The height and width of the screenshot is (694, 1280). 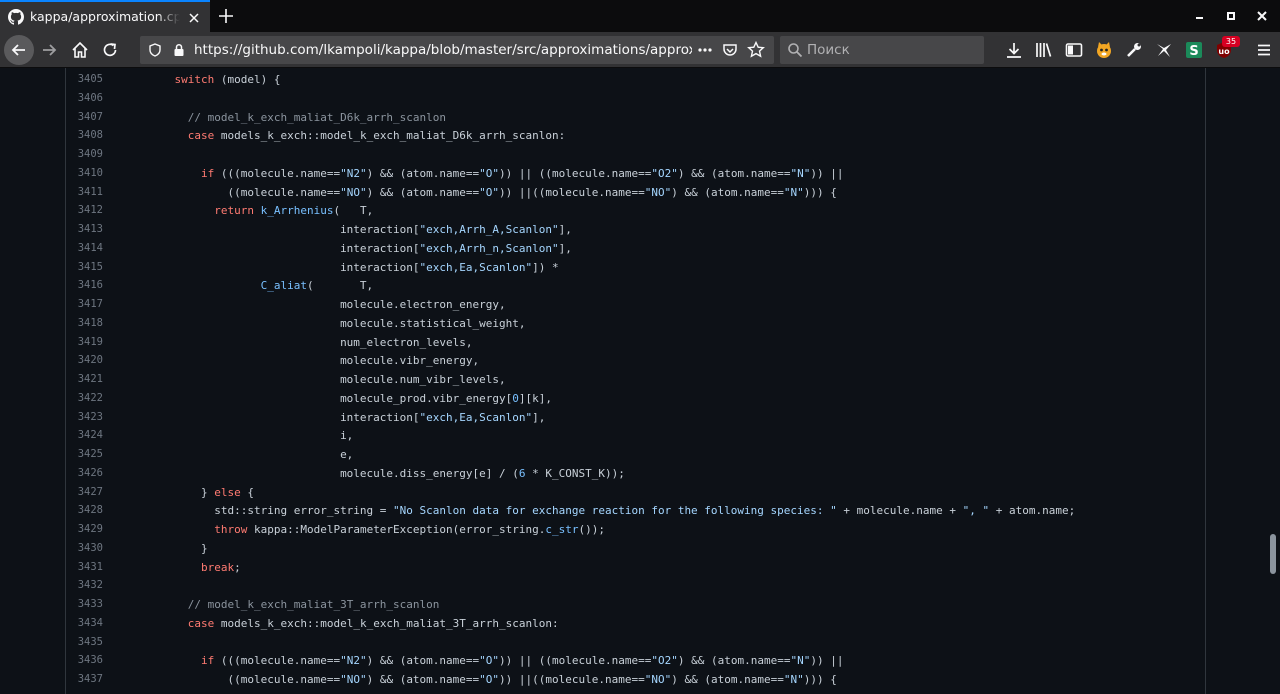 What do you see at coordinates (380, 229) in the screenshot?
I see `code-token: interaction[` at bounding box center [380, 229].